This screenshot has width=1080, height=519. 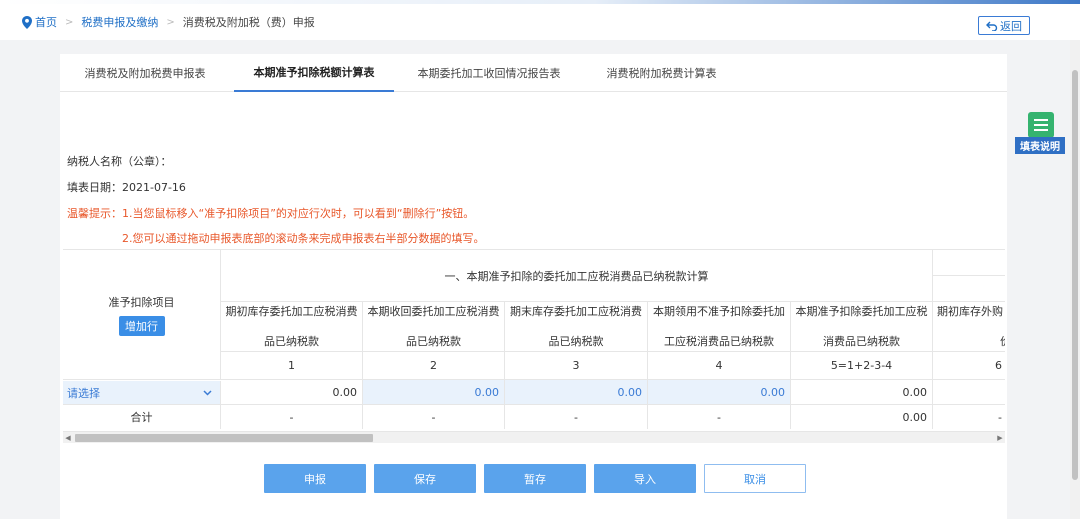 I want to click on taxpayer-name-label: 纳税人名称（公章）：, so click(x=119, y=161).